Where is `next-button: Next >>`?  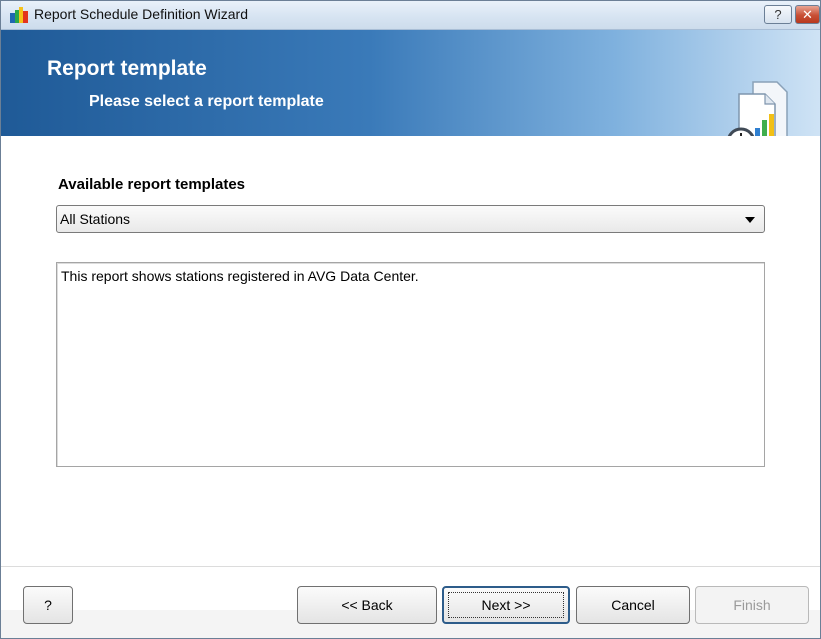
next-button: Next >> is located at coordinates (506, 605).